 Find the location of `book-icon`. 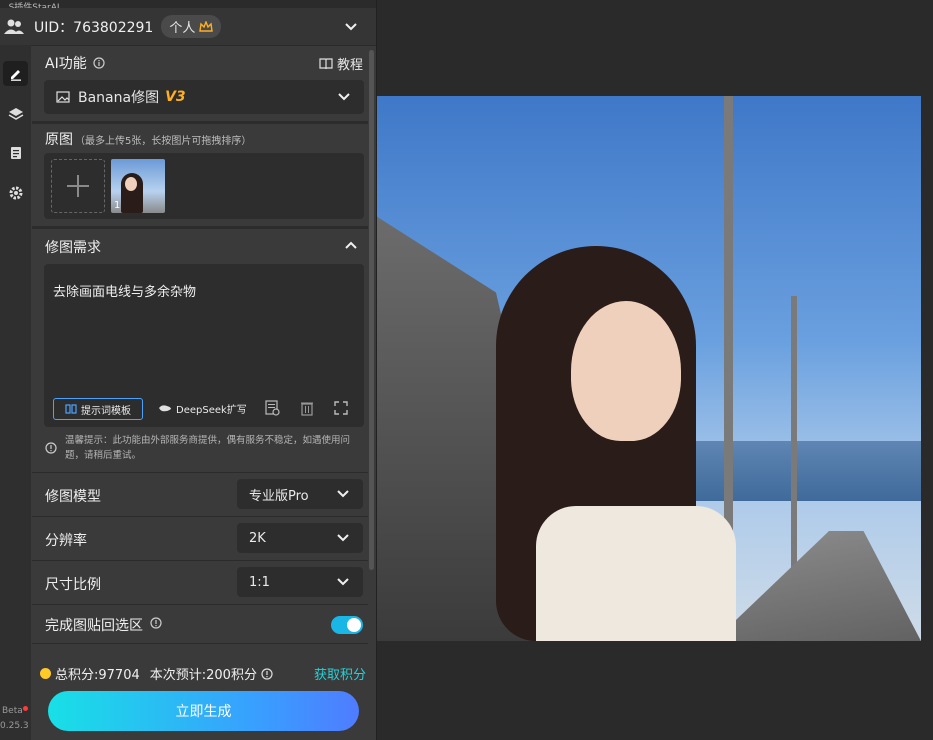

book-icon is located at coordinates (326, 63).